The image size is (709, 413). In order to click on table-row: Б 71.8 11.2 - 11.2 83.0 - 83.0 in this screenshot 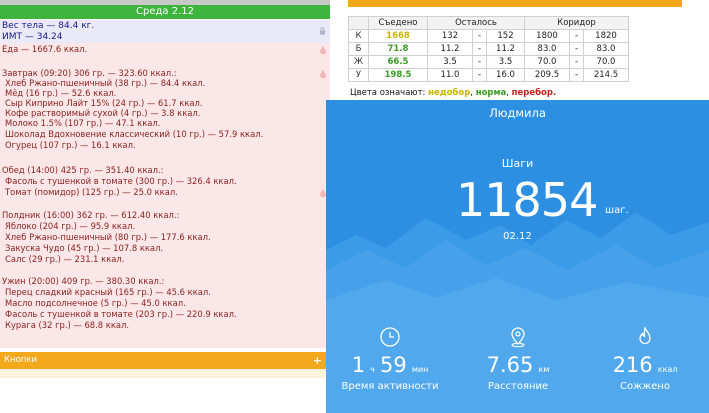, I will do `click(488, 49)`.